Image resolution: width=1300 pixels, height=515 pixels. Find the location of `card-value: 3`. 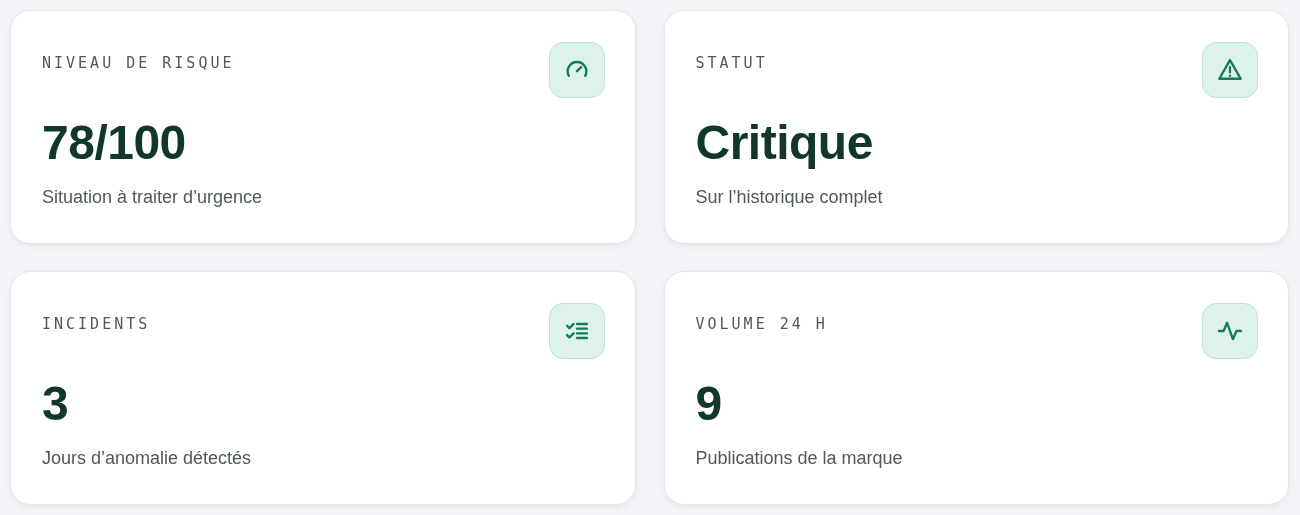

card-value: 3 is located at coordinates (56, 404).